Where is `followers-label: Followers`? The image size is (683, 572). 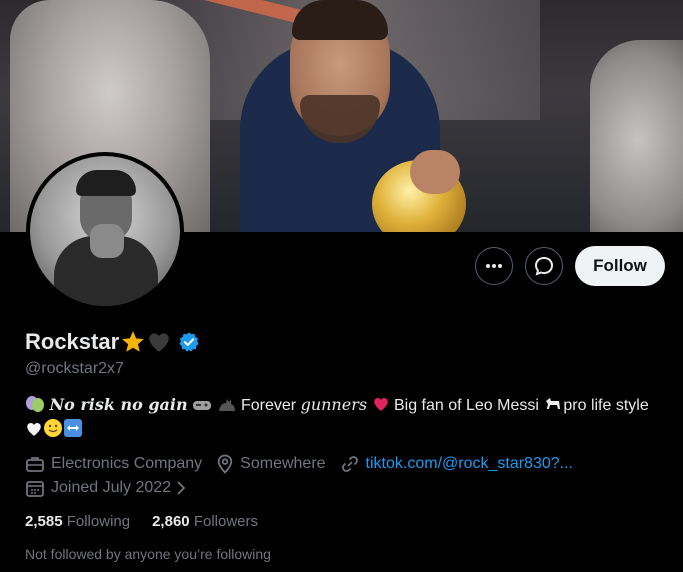 followers-label: Followers is located at coordinates (225, 521).